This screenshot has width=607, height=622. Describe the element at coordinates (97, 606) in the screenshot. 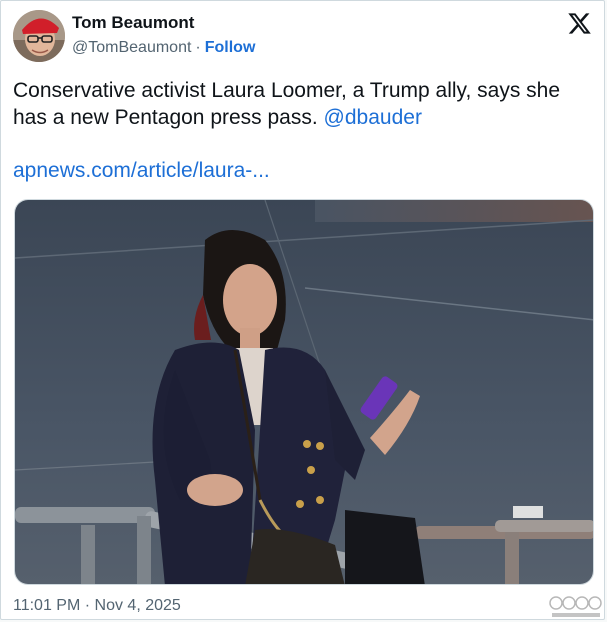

I see `tweet-timestamp: 11:01 PM · Nov 4, 2025` at that location.